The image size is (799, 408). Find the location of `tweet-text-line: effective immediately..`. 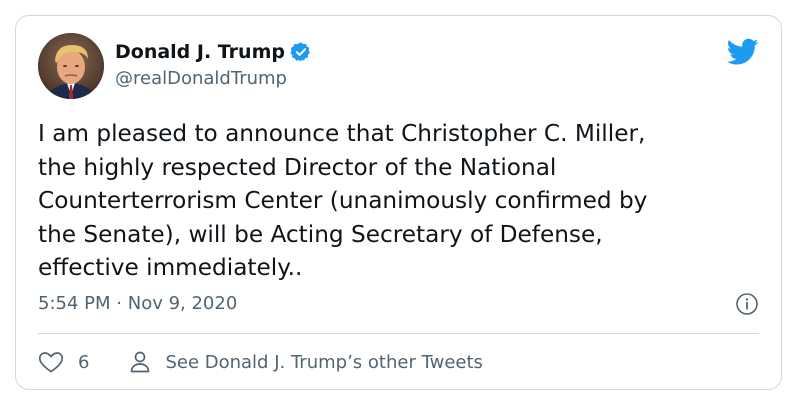

tweet-text-line: effective immediately.. is located at coordinates (170, 267).